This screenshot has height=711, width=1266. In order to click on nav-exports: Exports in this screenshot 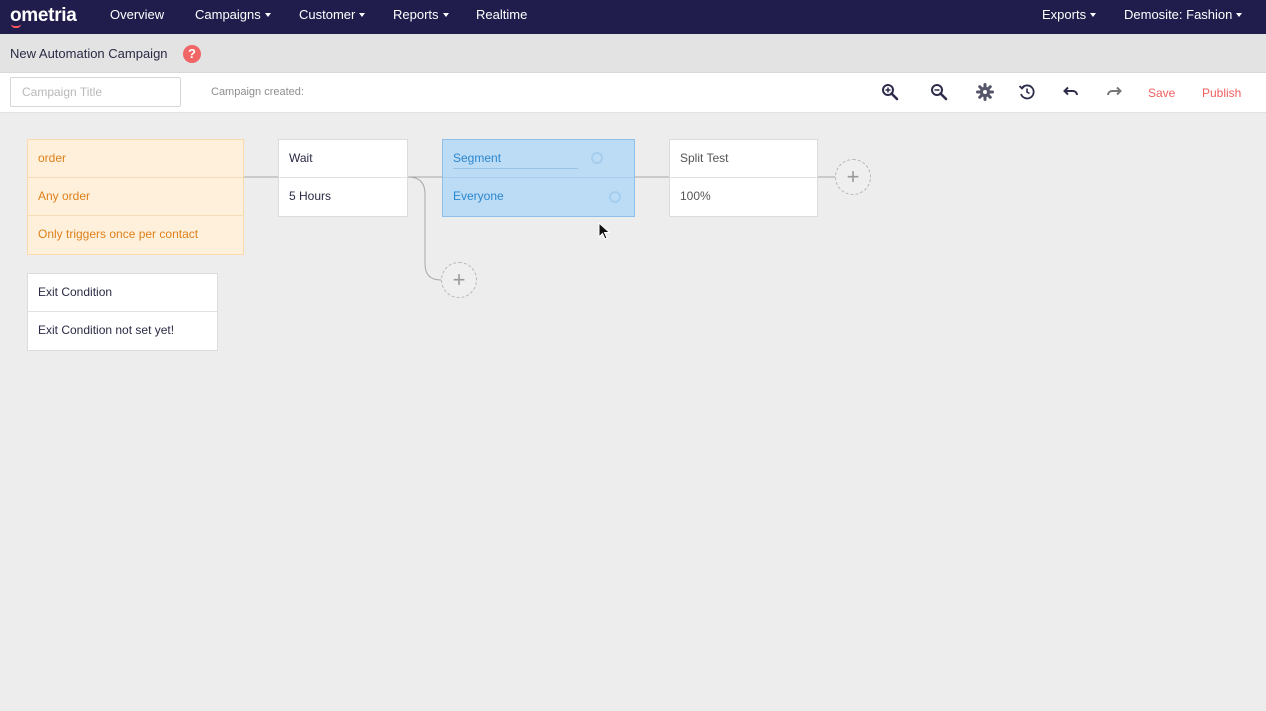, I will do `click(1069, 17)`.